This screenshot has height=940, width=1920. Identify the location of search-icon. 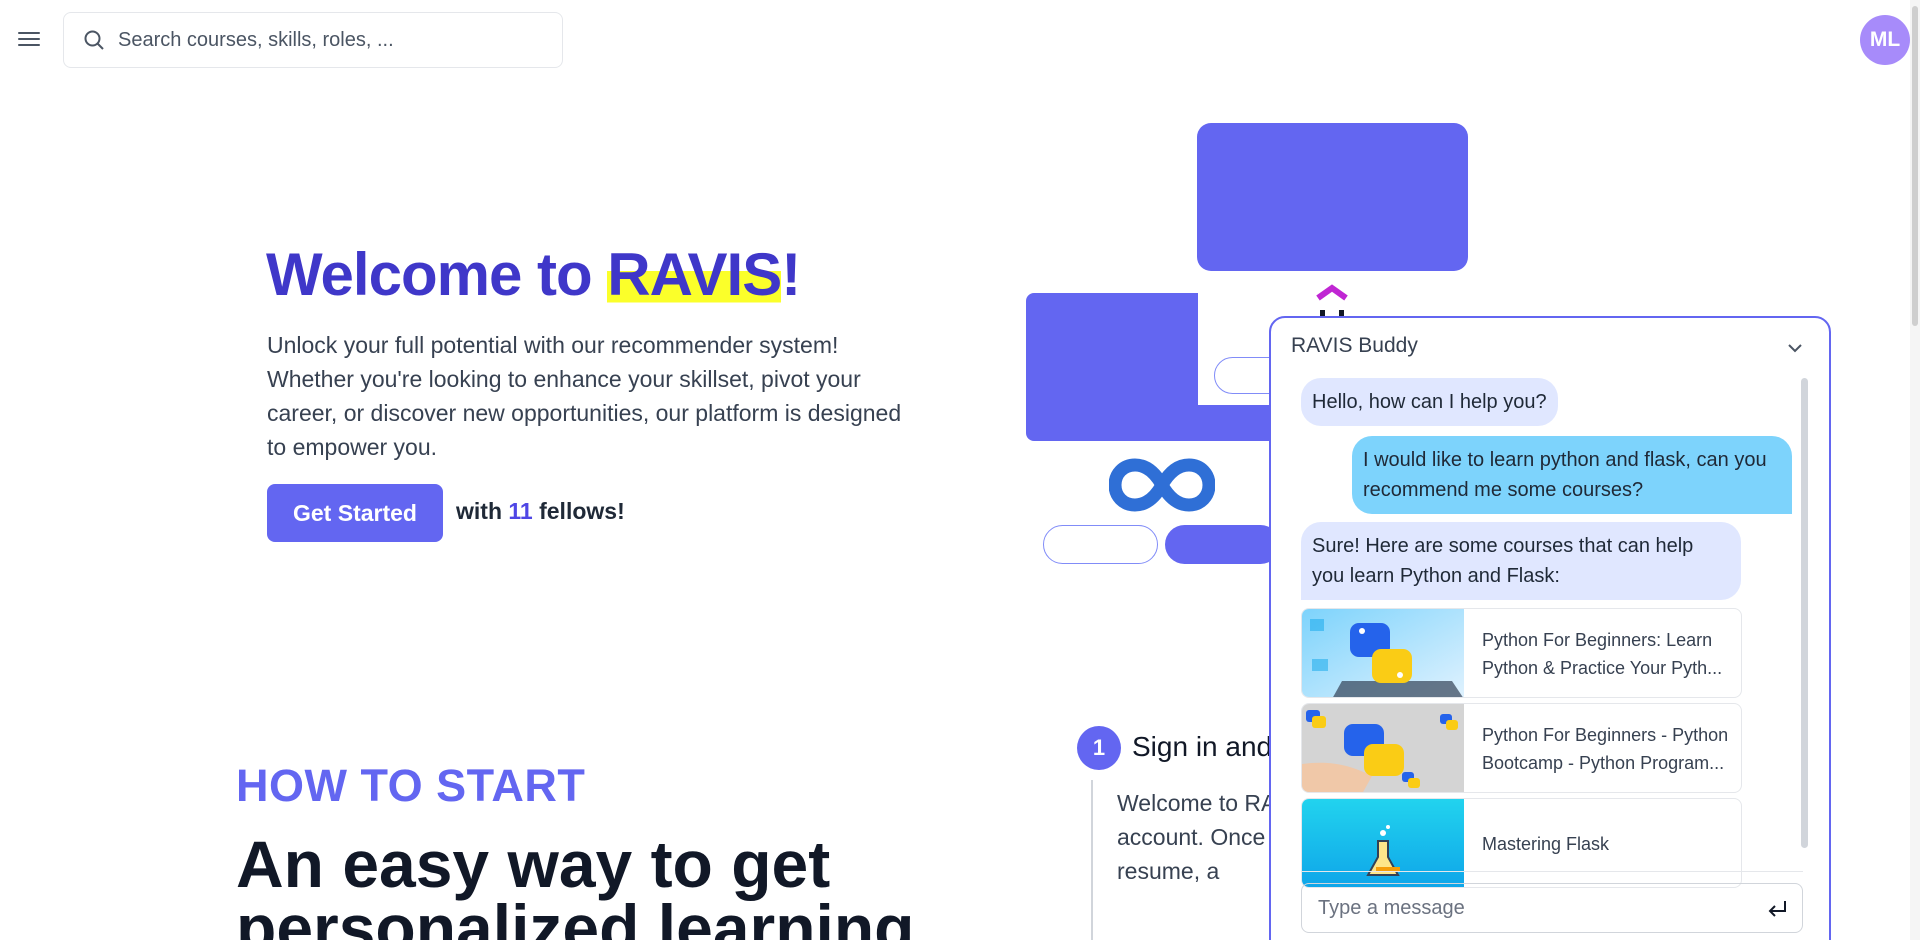
(94, 40).